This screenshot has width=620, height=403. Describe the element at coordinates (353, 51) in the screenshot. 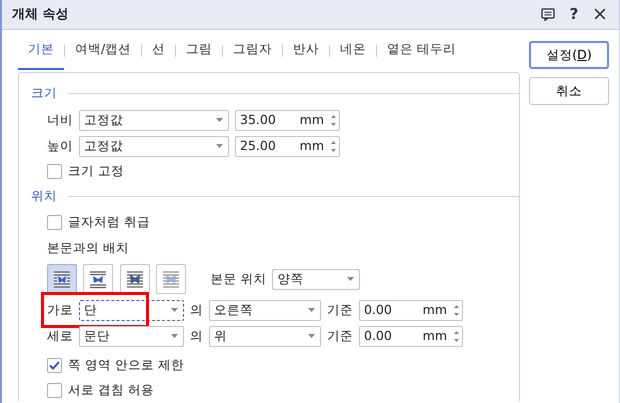

I see `tab: 네온` at that location.